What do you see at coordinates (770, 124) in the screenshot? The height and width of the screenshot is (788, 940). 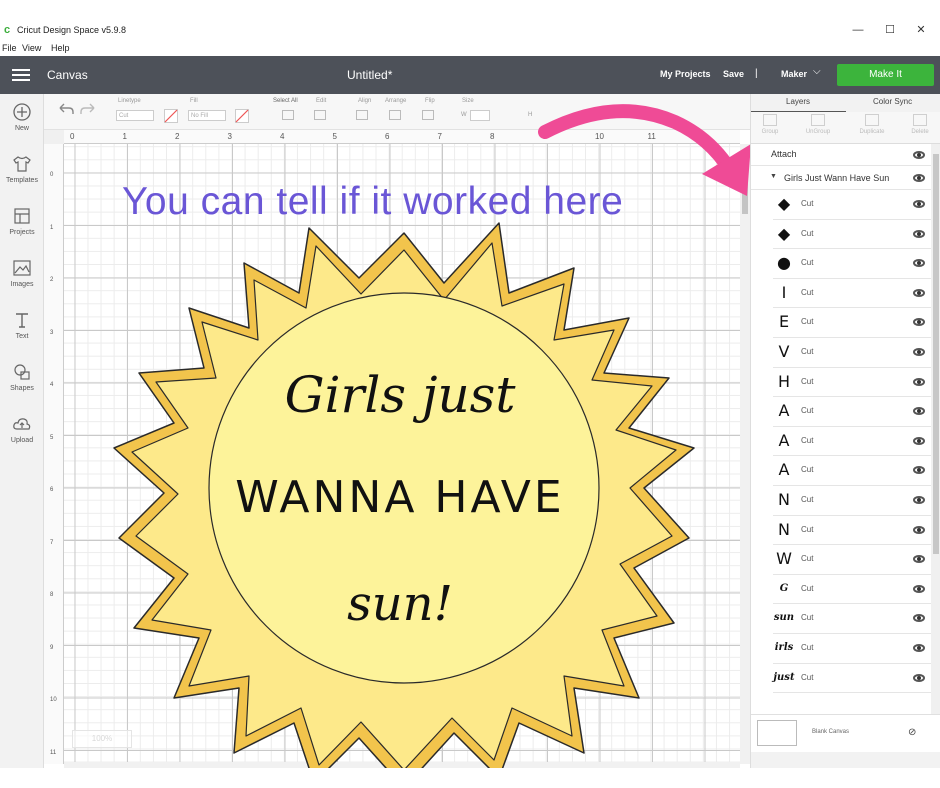 I see `group-button: Group` at bounding box center [770, 124].